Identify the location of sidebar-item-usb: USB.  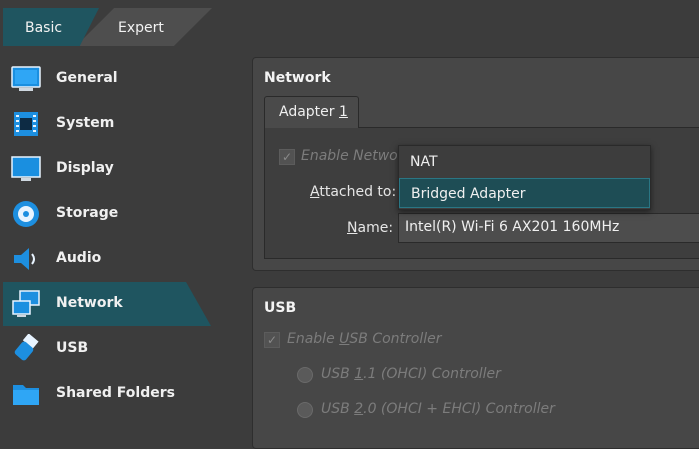
(109, 349).